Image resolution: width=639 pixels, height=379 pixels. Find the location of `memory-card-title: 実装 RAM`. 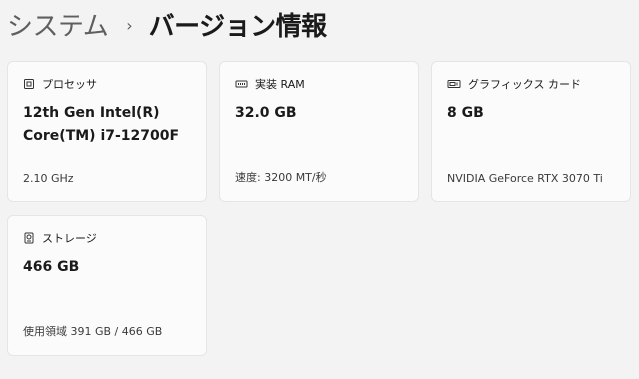

memory-card-title: 実装 RAM is located at coordinates (280, 84).